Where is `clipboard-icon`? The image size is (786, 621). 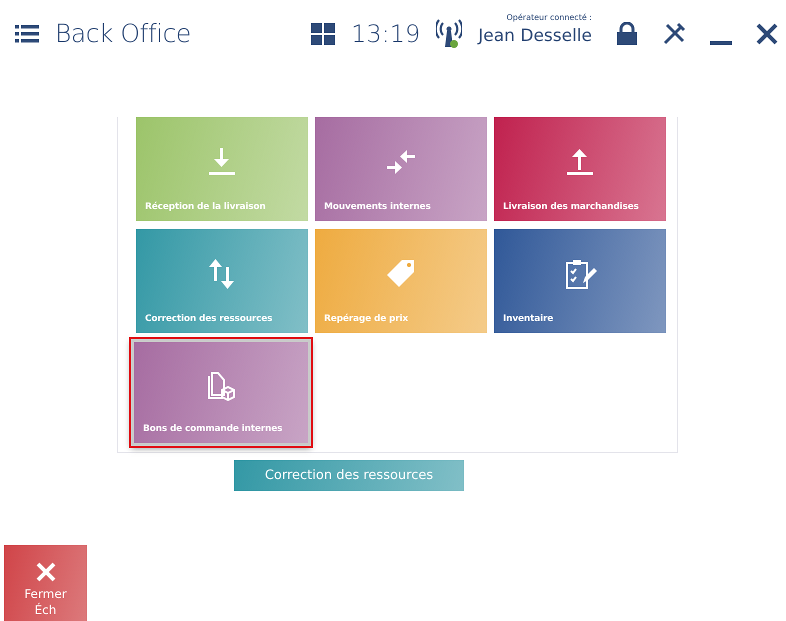
clipboard-icon is located at coordinates (580, 274).